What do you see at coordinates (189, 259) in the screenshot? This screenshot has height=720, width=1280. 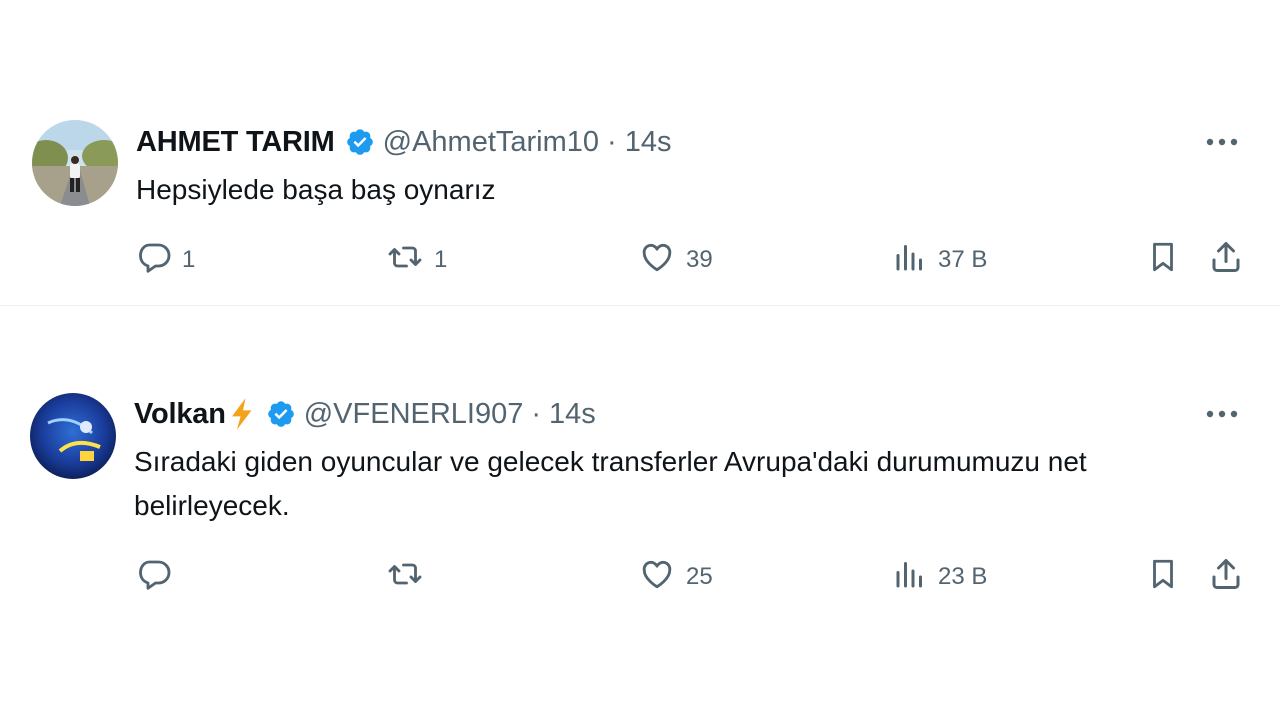 I see `reply-count: 1` at bounding box center [189, 259].